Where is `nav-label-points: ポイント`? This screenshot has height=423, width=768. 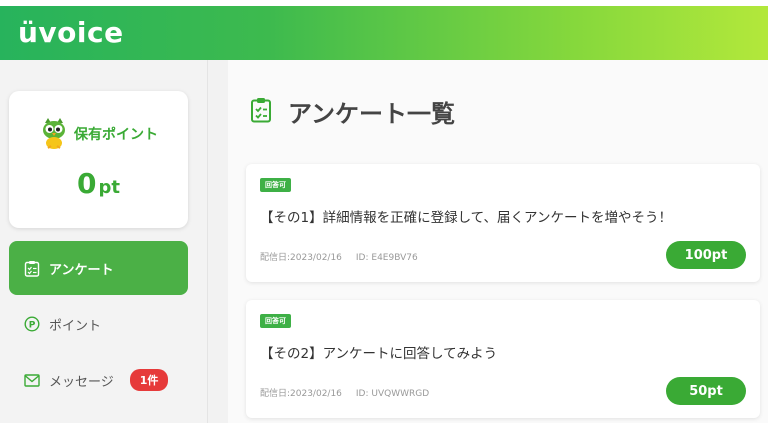 nav-label-points: ポイント is located at coordinates (75, 326).